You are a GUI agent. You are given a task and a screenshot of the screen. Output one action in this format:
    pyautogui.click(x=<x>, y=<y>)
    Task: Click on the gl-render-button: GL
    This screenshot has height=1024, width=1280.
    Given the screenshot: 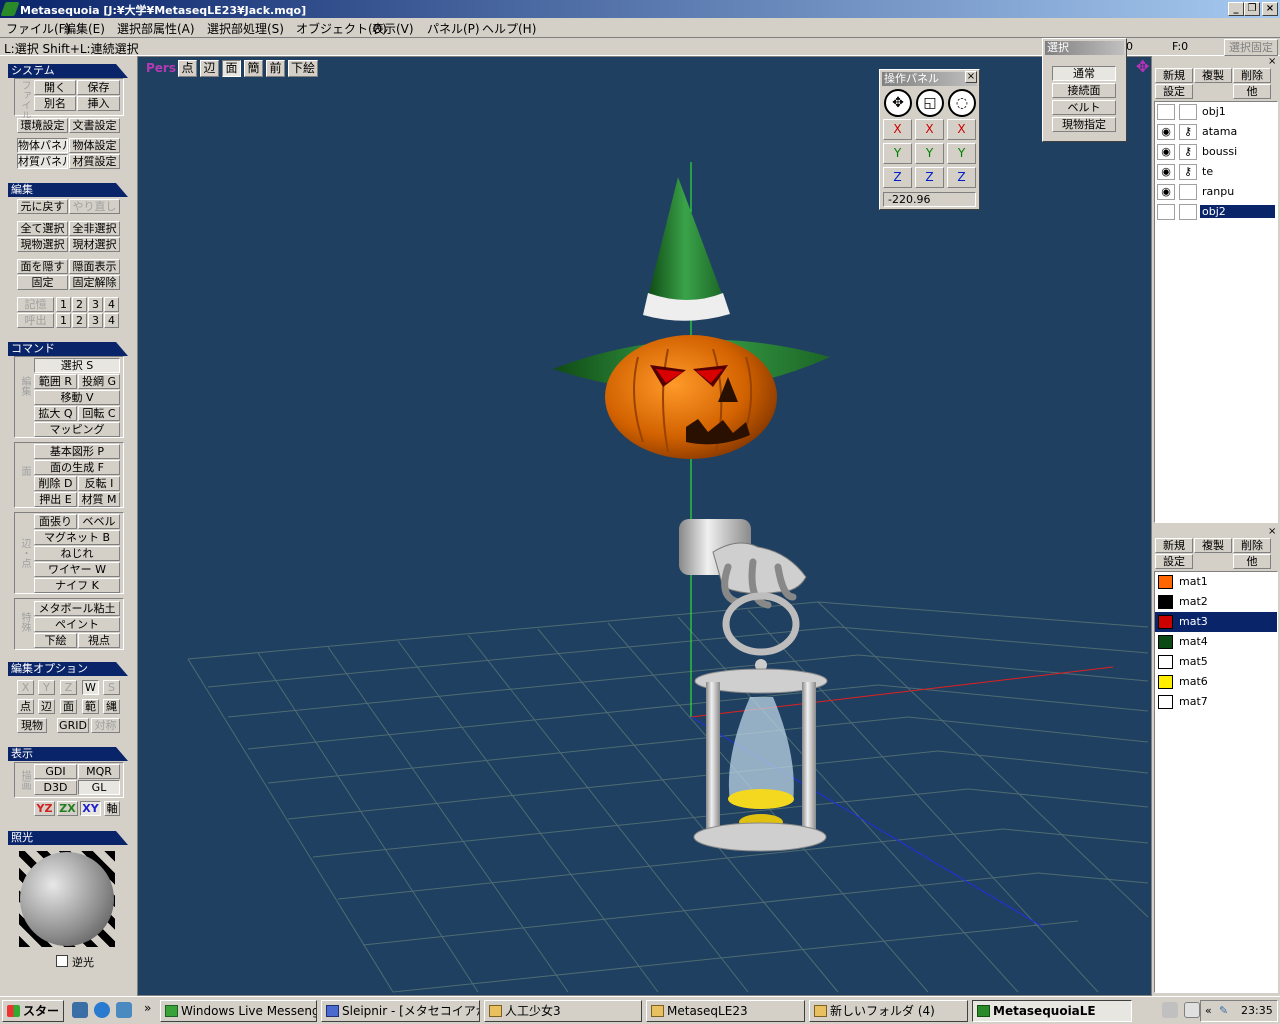 What is the action you would take?
    pyautogui.click(x=99, y=787)
    